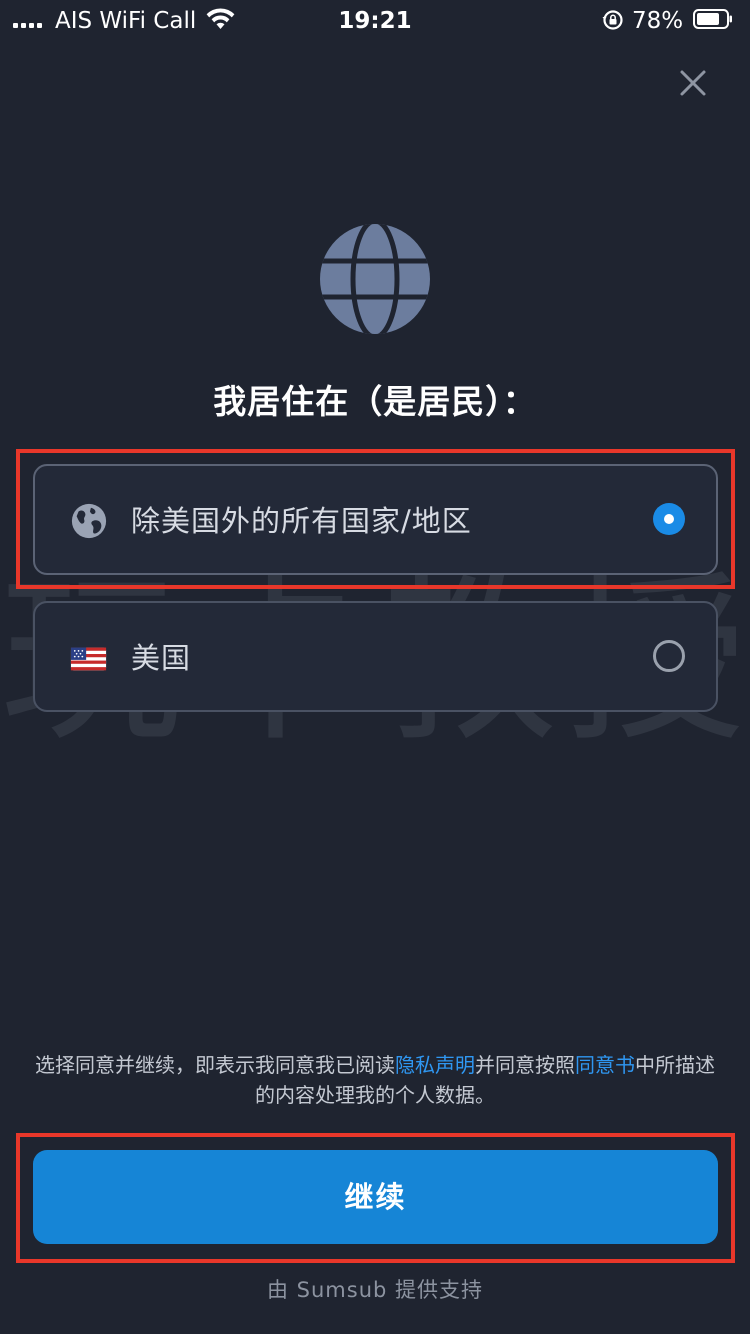 This screenshot has width=750, height=1334. What do you see at coordinates (375, 20) in the screenshot?
I see `status-bar: AIS WiFi Call 19:21 78%` at bounding box center [375, 20].